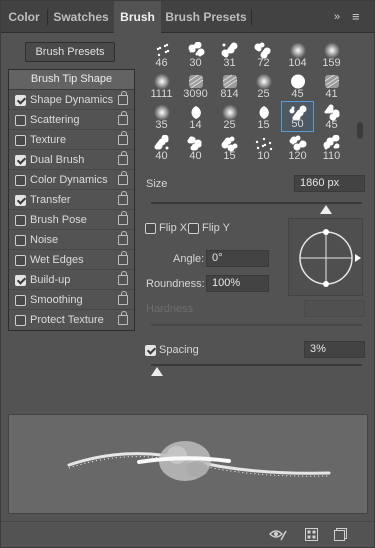 The height and width of the screenshot is (548, 375). Describe the element at coordinates (331, 147) in the screenshot. I see `brush-tip-preset: 110` at that location.